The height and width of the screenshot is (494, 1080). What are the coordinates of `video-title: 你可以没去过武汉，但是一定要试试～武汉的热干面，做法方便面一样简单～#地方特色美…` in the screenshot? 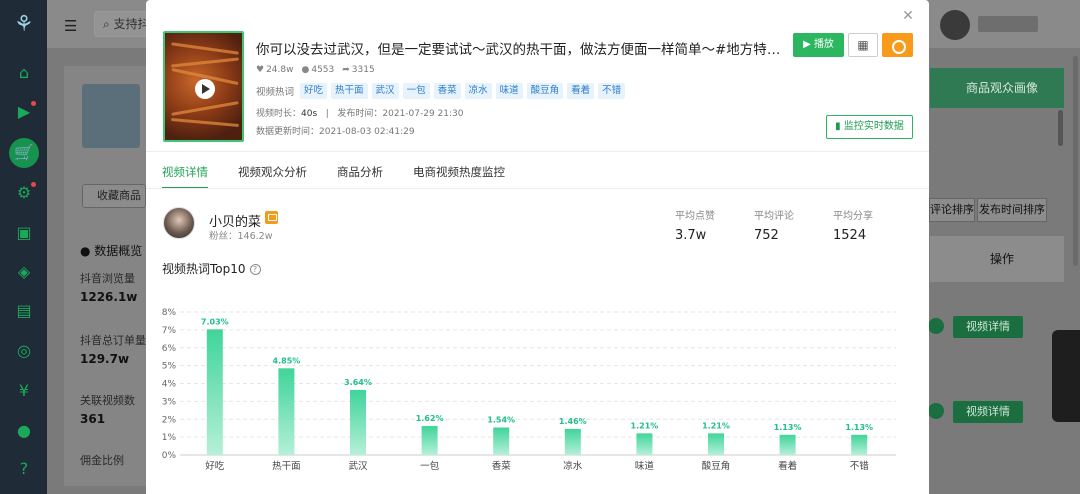 It's located at (521, 50).